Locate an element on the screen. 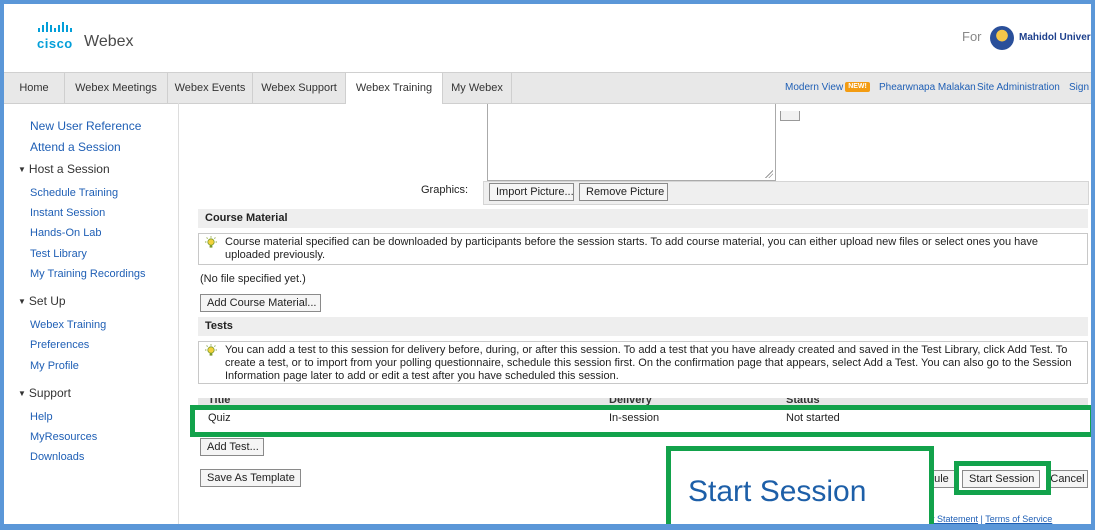 The width and height of the screenshot is (1095, 530). start-session-callout: Start Session is located at coordinates (800, 485).